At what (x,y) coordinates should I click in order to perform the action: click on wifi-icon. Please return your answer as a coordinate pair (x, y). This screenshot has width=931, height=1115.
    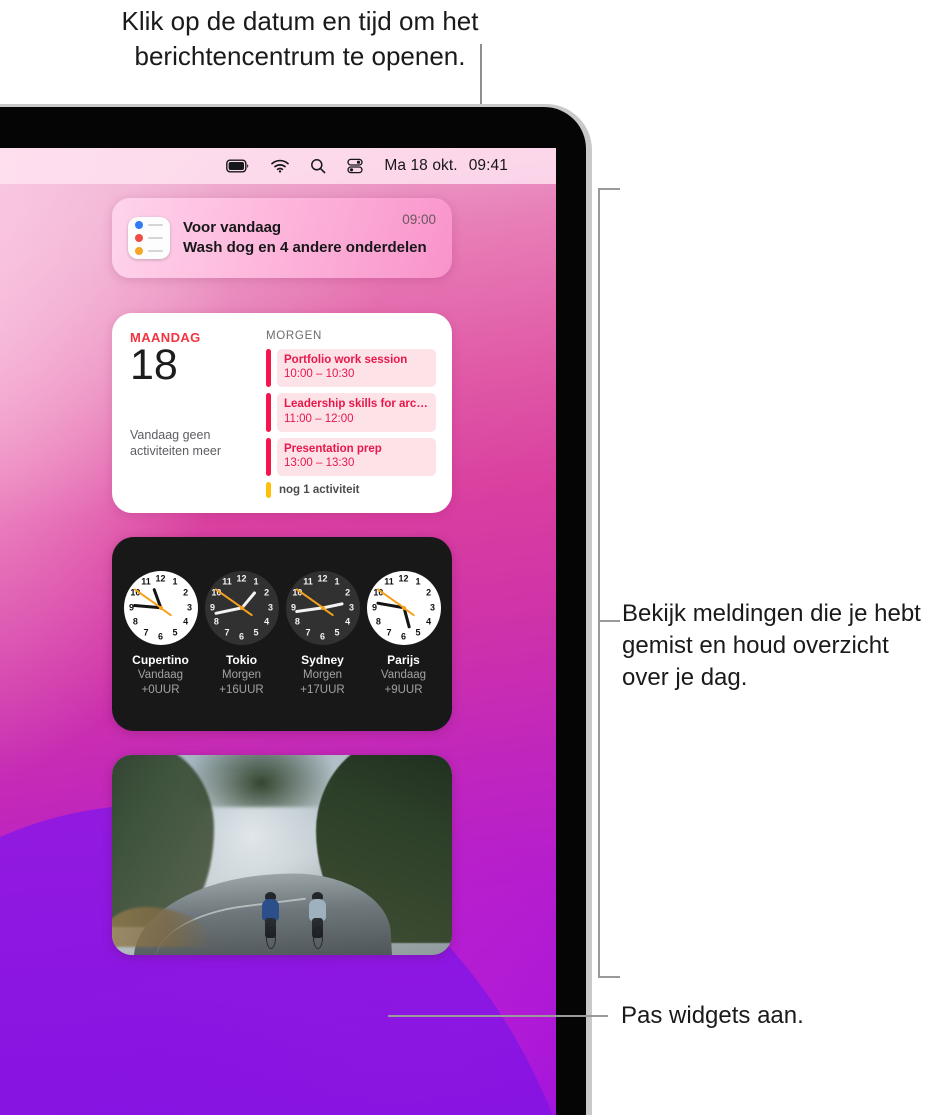
    Looking at the image, I should click on (280, 166).